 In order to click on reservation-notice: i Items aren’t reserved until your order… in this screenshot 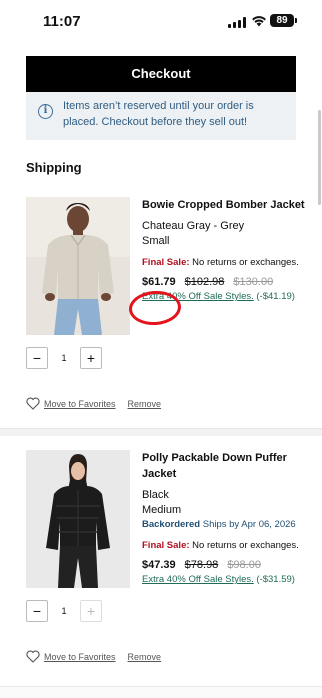, I will do `click(161, 116)`.